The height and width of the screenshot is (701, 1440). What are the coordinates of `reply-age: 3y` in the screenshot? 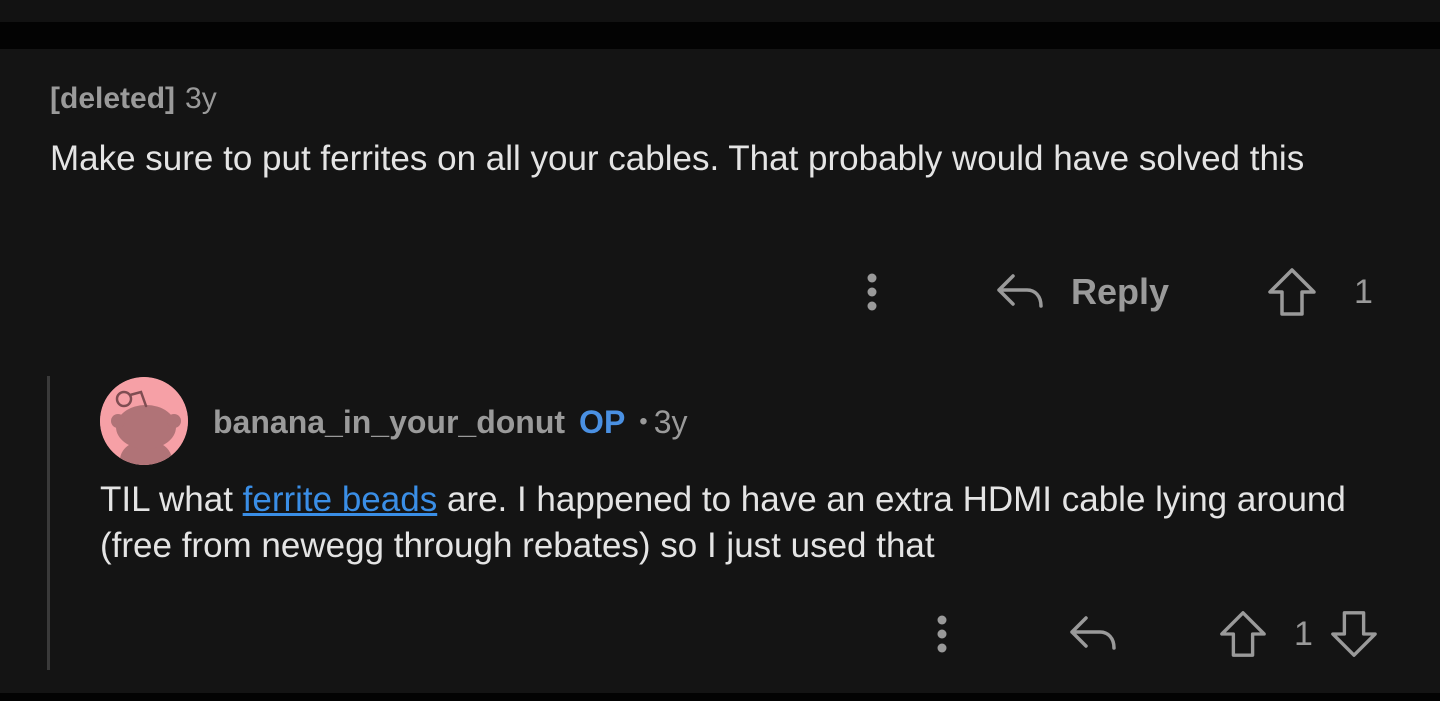 It's located at (670, 421).